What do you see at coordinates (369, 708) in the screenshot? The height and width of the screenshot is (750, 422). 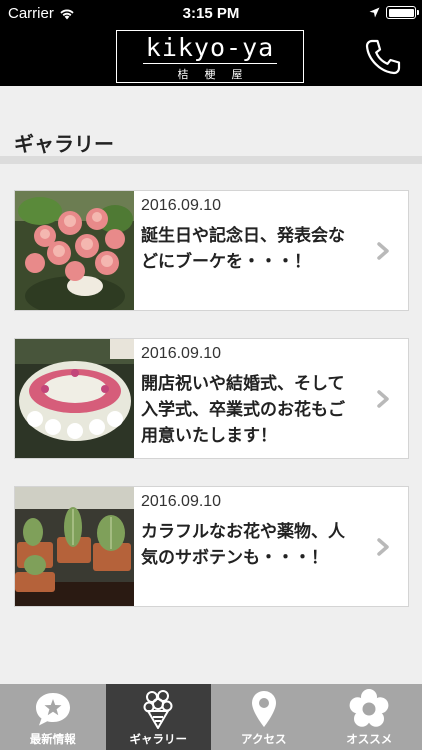 I see `flower-icon` at bounding box center [369, 708].